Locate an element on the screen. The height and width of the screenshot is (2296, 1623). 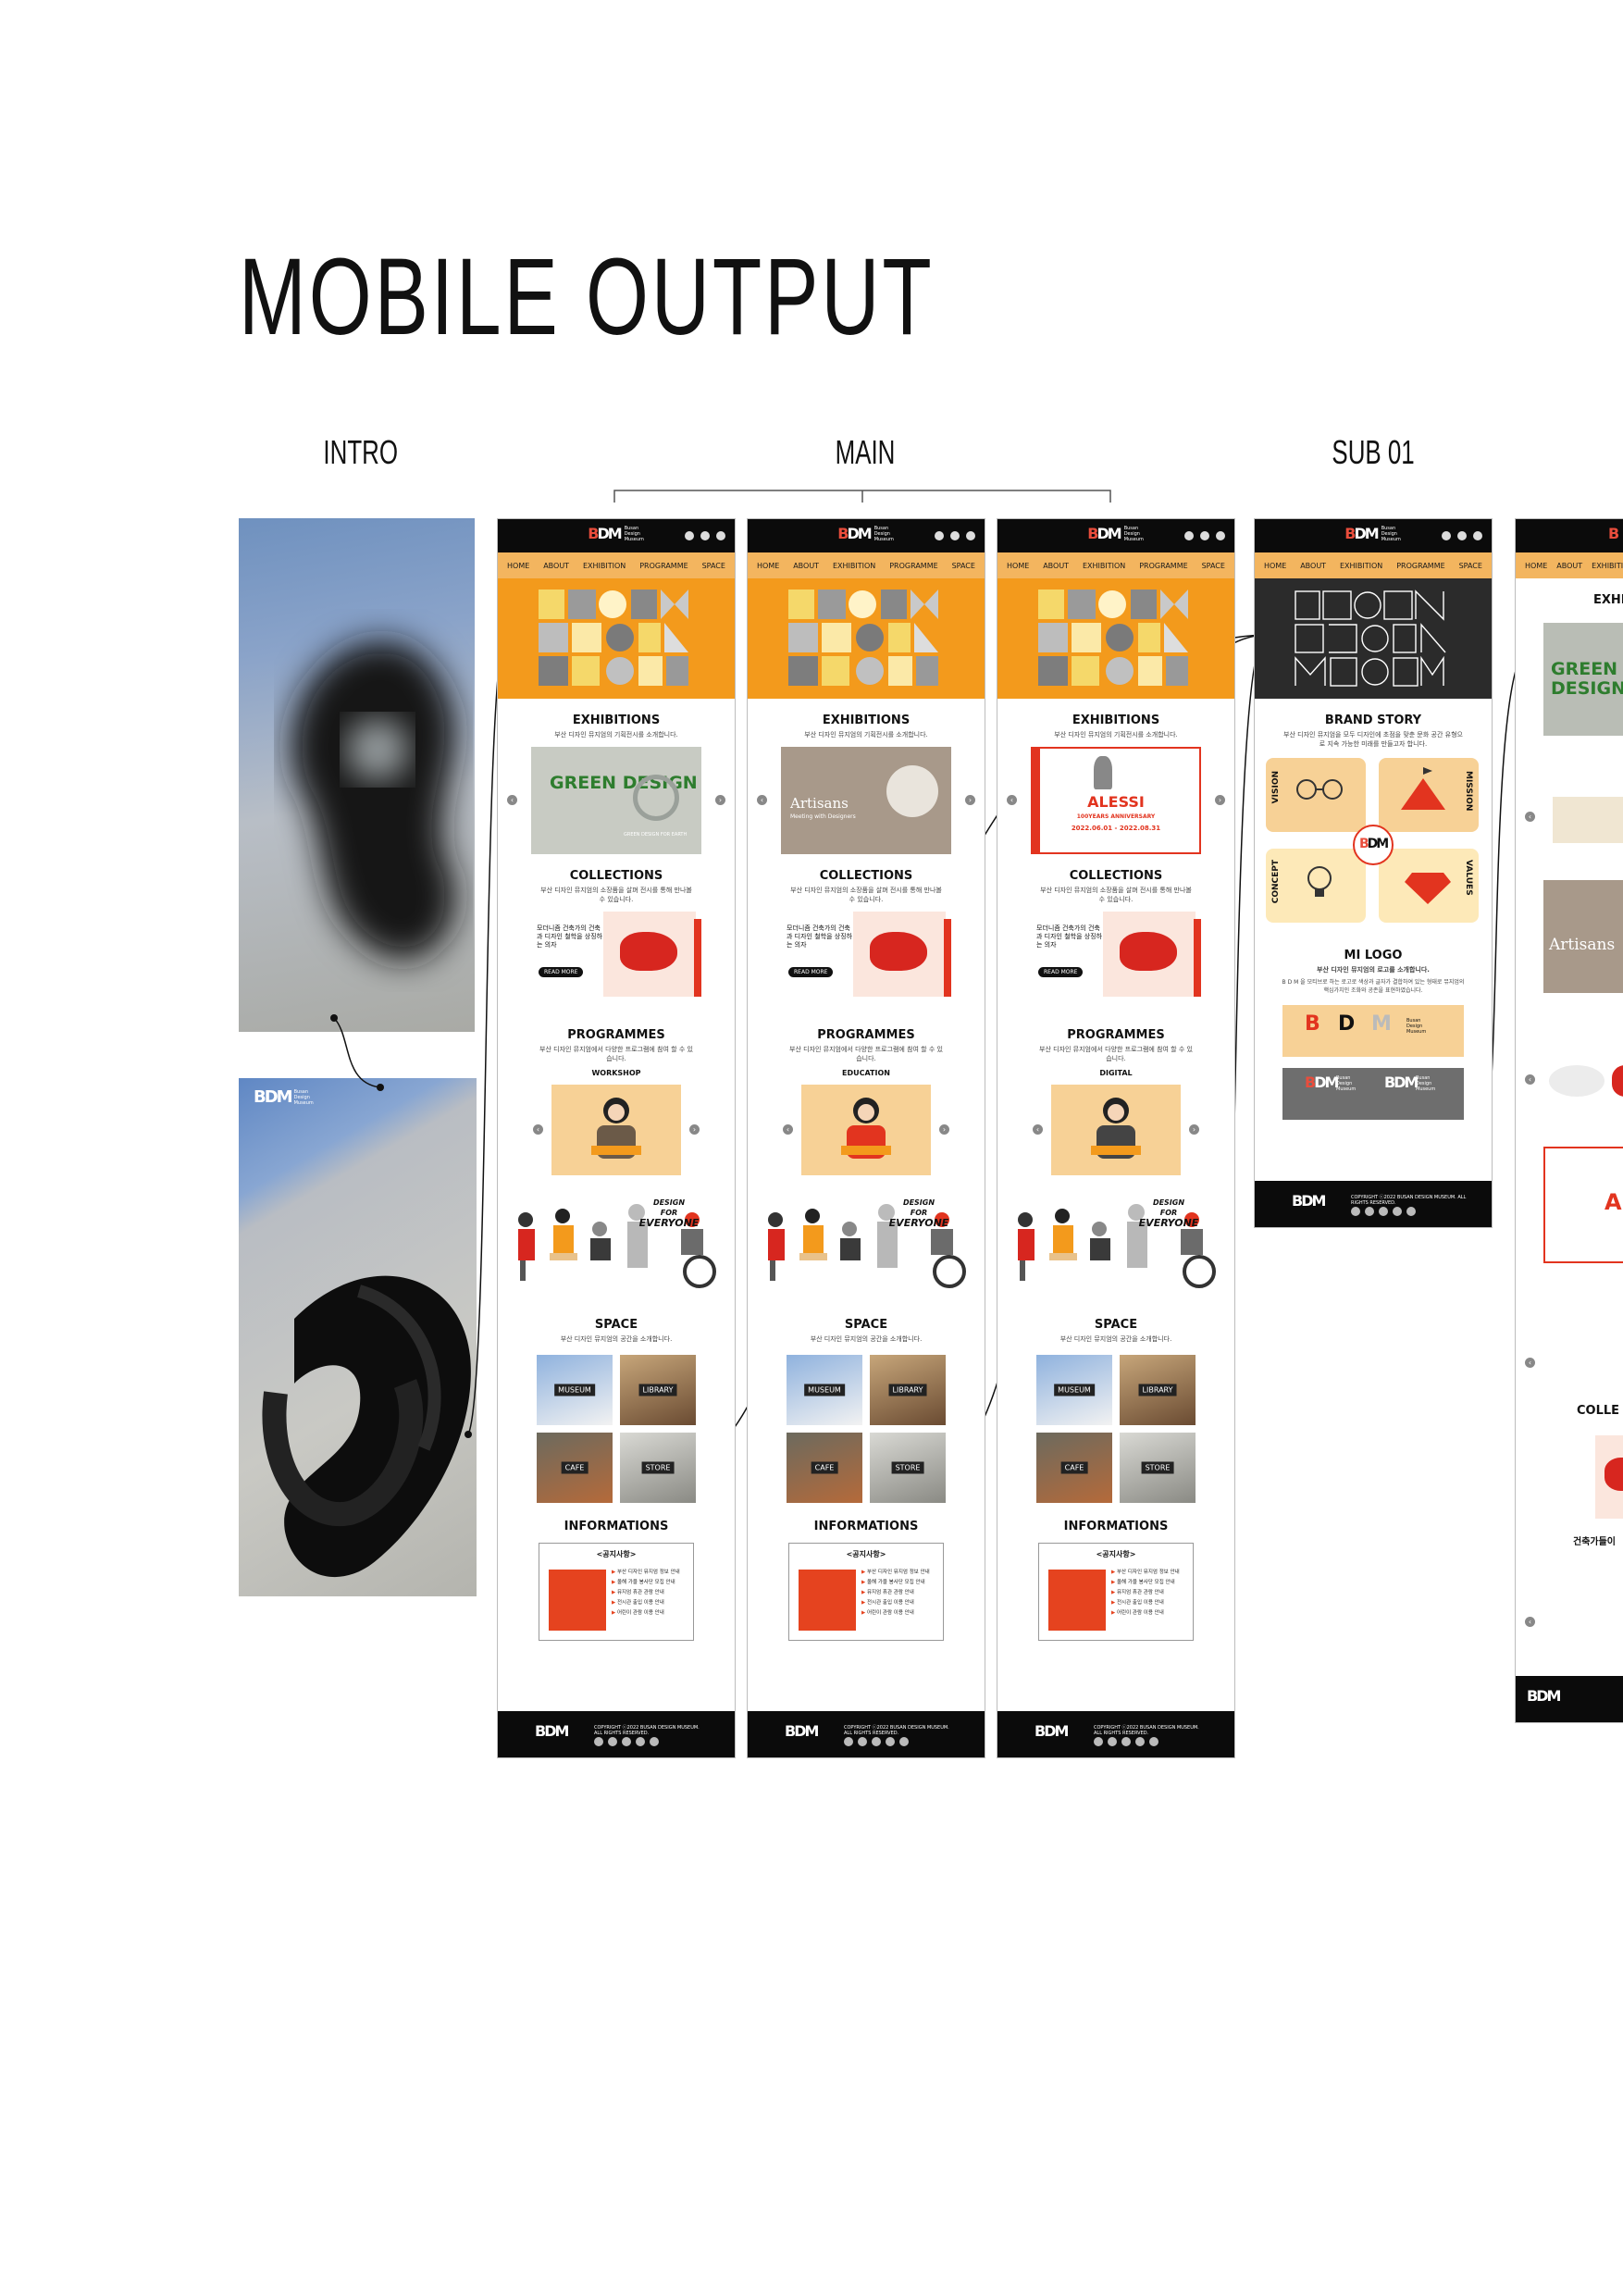
exhibition-slide: Artisans Meeting with Designers is located at coordinates (866, 801).